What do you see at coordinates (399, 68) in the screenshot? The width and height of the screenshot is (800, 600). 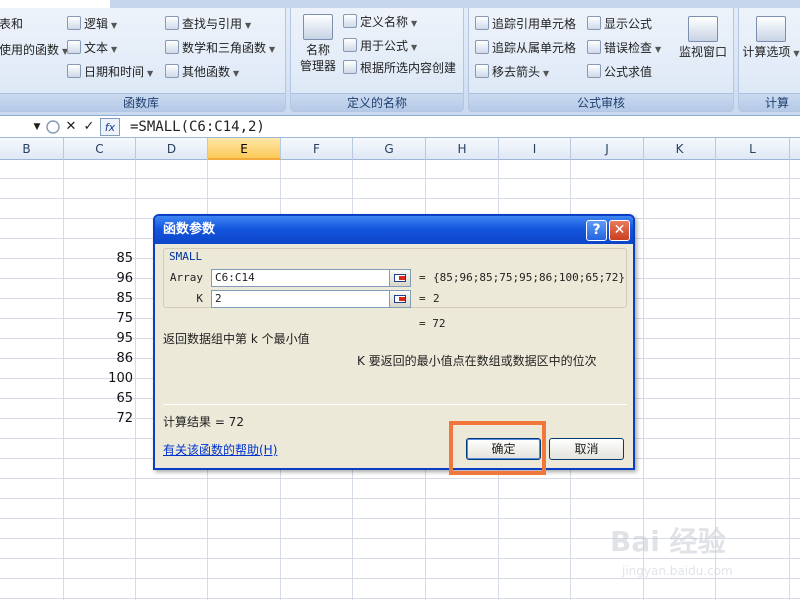 I see `create-from-selection-button: 根据所选内容创建` at bounding box center [399, 68].